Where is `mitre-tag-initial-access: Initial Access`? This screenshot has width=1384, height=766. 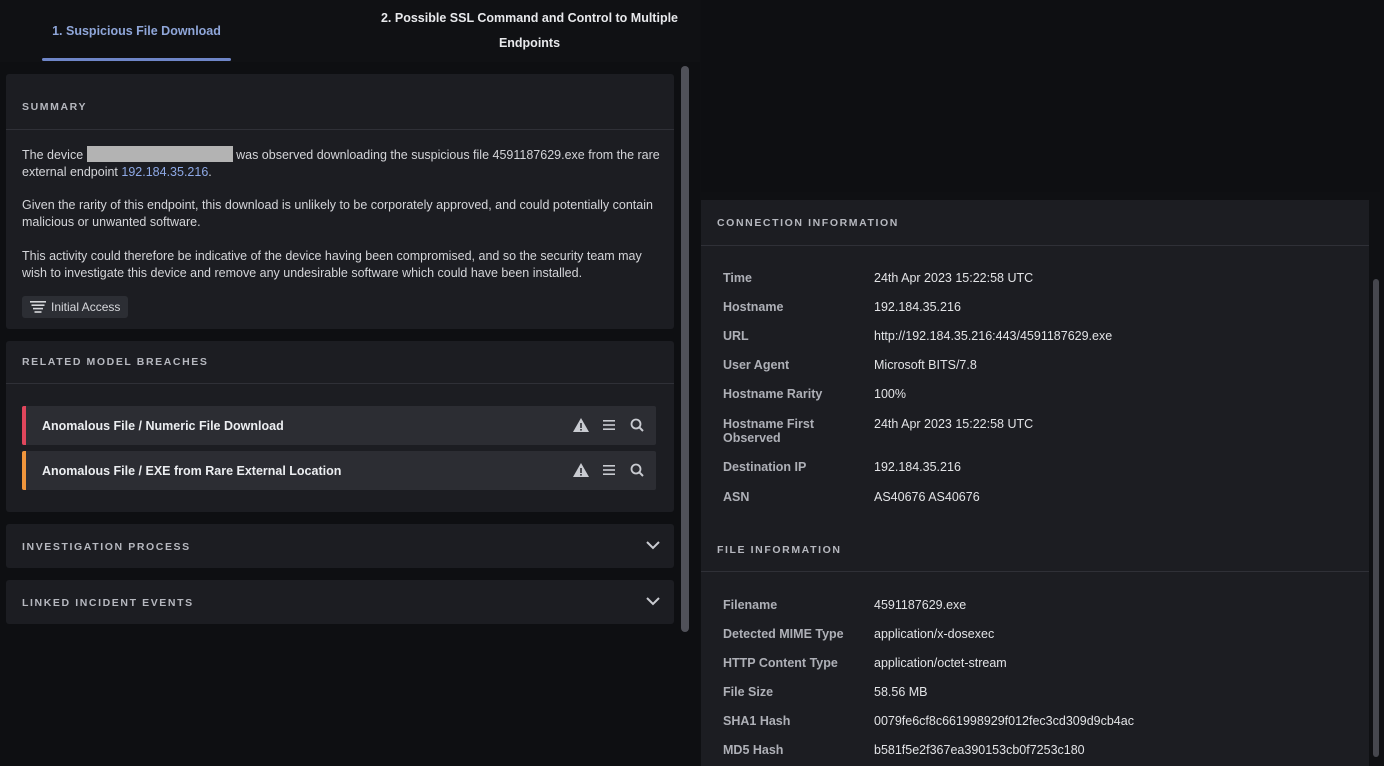 mitre-tag-initial-access: Initial Access is located at coordinates (75, 307).